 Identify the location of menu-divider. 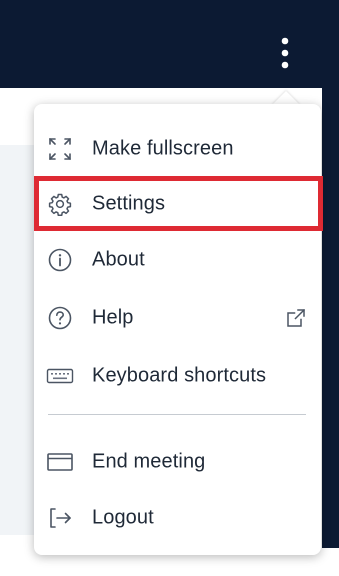
(177, 414).